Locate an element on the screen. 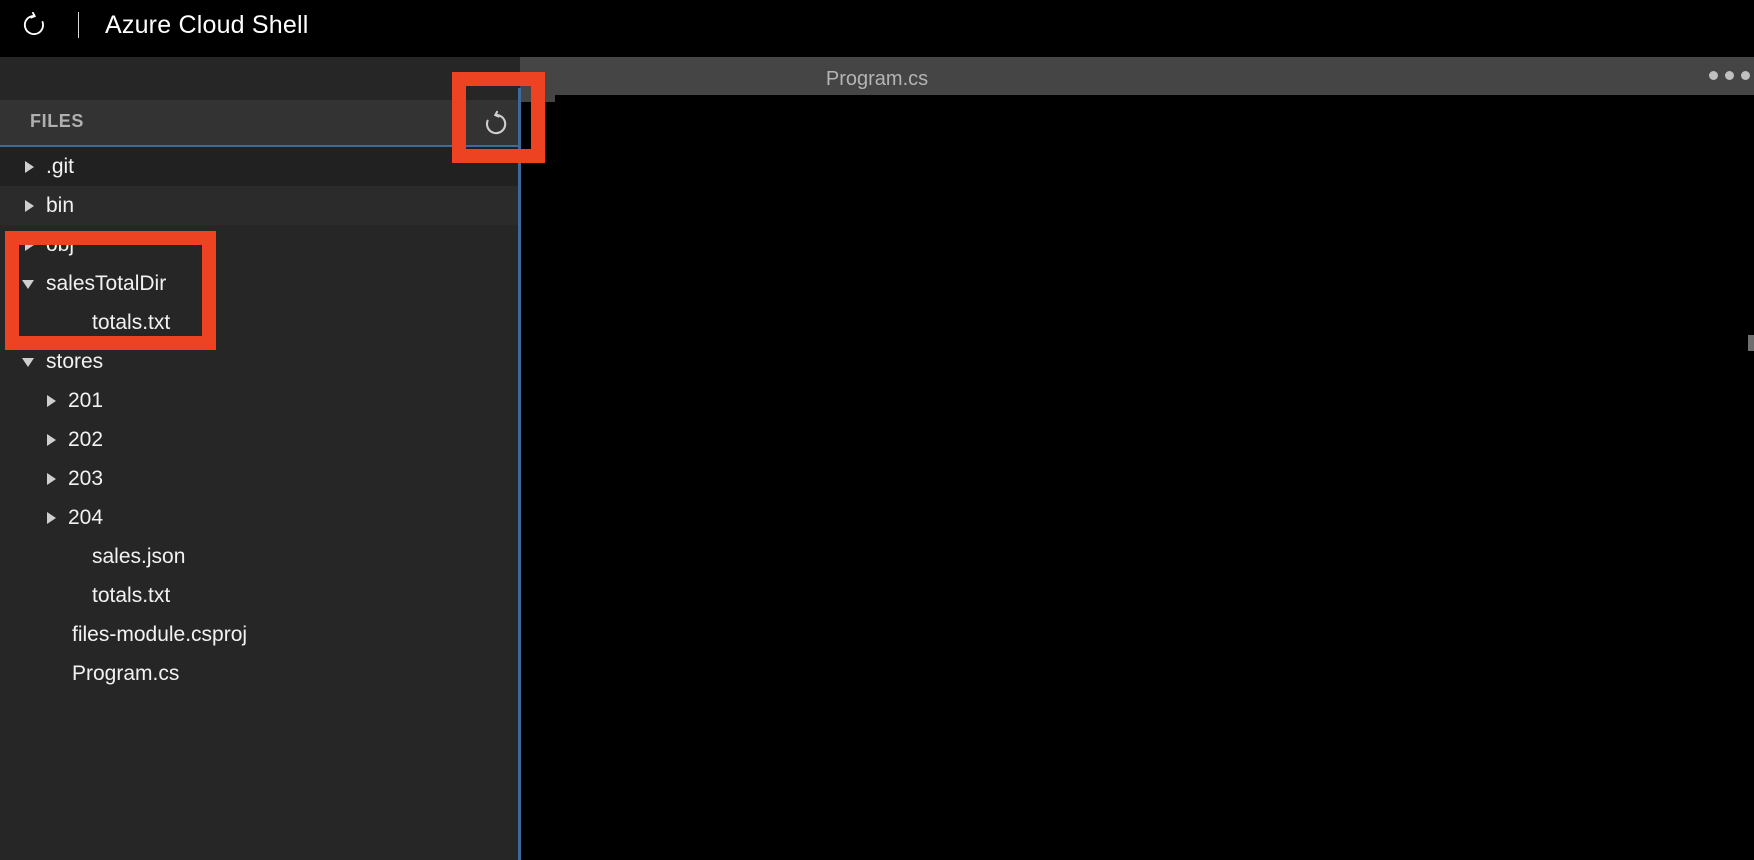  tree-item-203: 203 is located at coordinates (260, 478).